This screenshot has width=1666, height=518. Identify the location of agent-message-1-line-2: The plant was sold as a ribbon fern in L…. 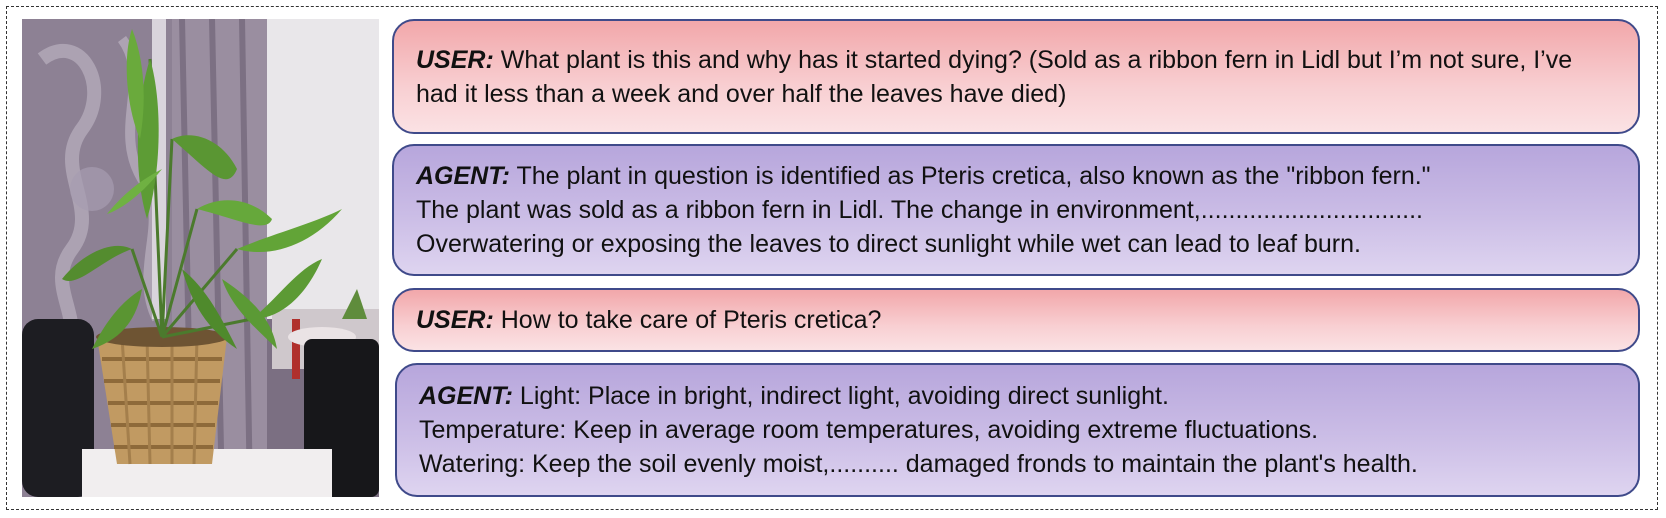
(919, 210).